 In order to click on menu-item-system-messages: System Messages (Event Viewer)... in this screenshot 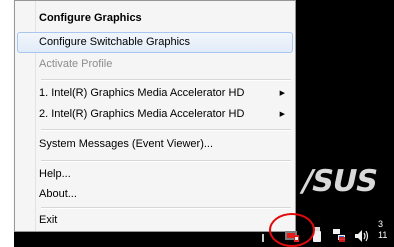, I will do `click(155, 144)`.